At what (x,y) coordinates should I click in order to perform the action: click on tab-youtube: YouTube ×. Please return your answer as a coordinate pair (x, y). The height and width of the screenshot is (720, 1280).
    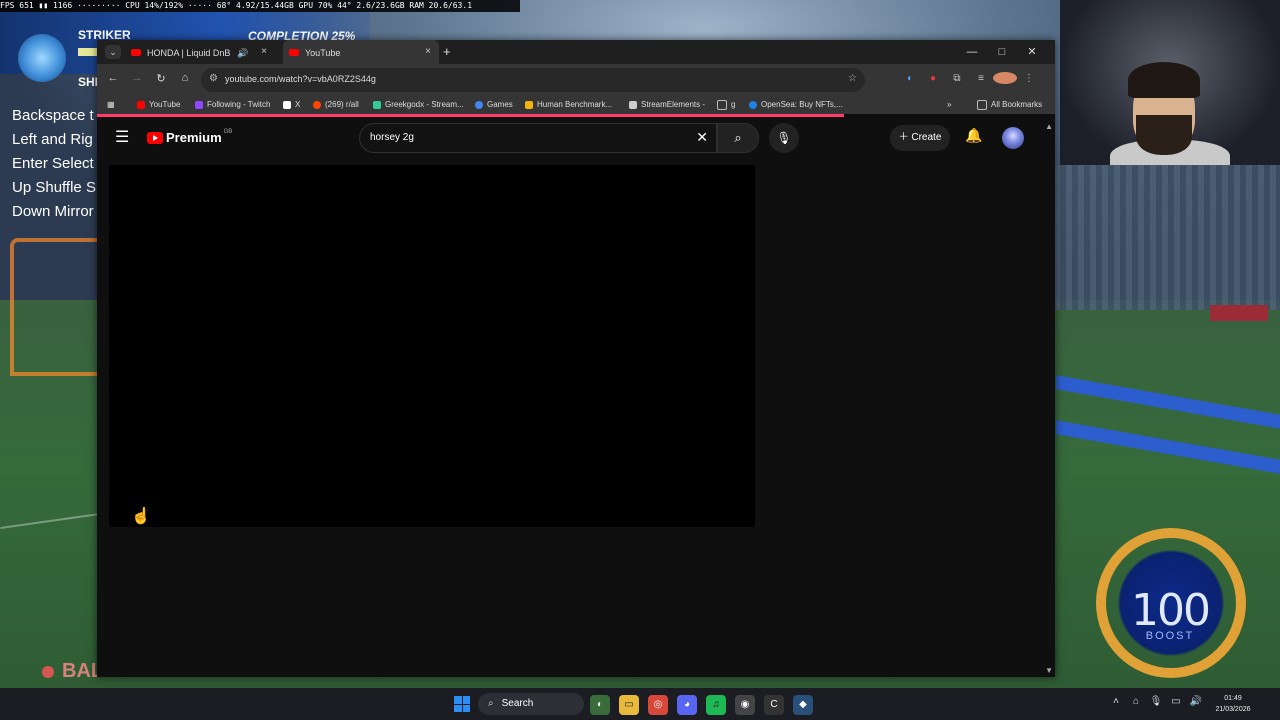
    Looking at the image, I should click on (361, 52).